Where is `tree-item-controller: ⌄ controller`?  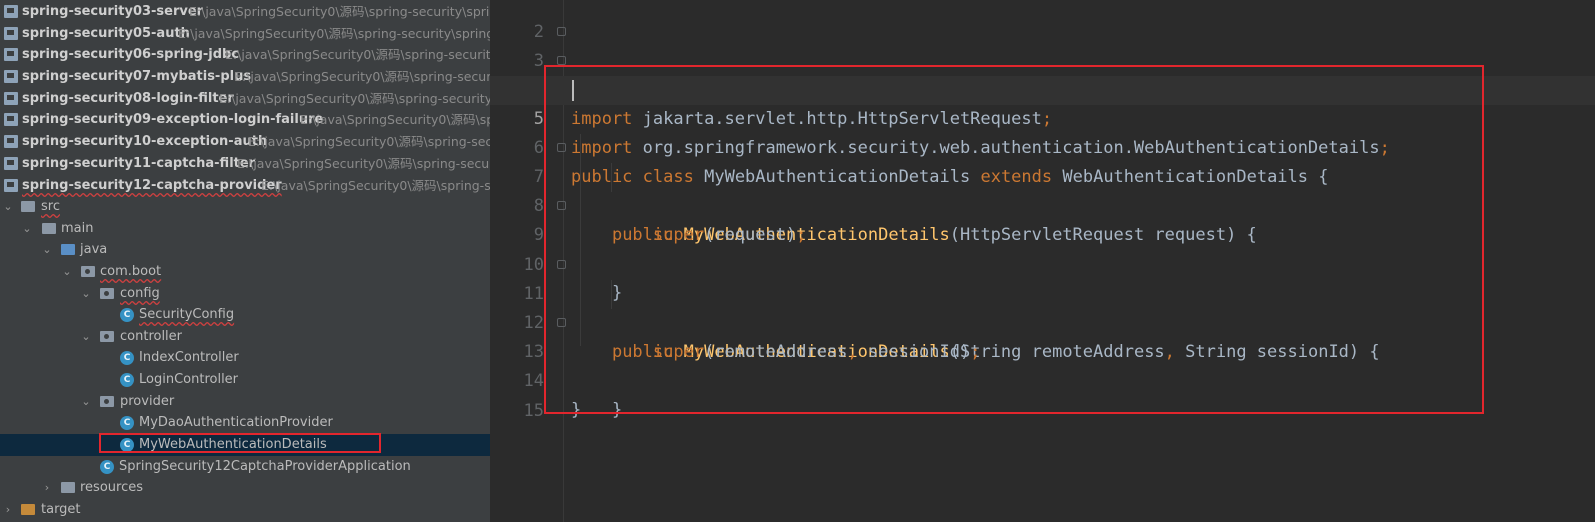 tree-item-controller: ⌄ controller is located at coordinates (245, 337).